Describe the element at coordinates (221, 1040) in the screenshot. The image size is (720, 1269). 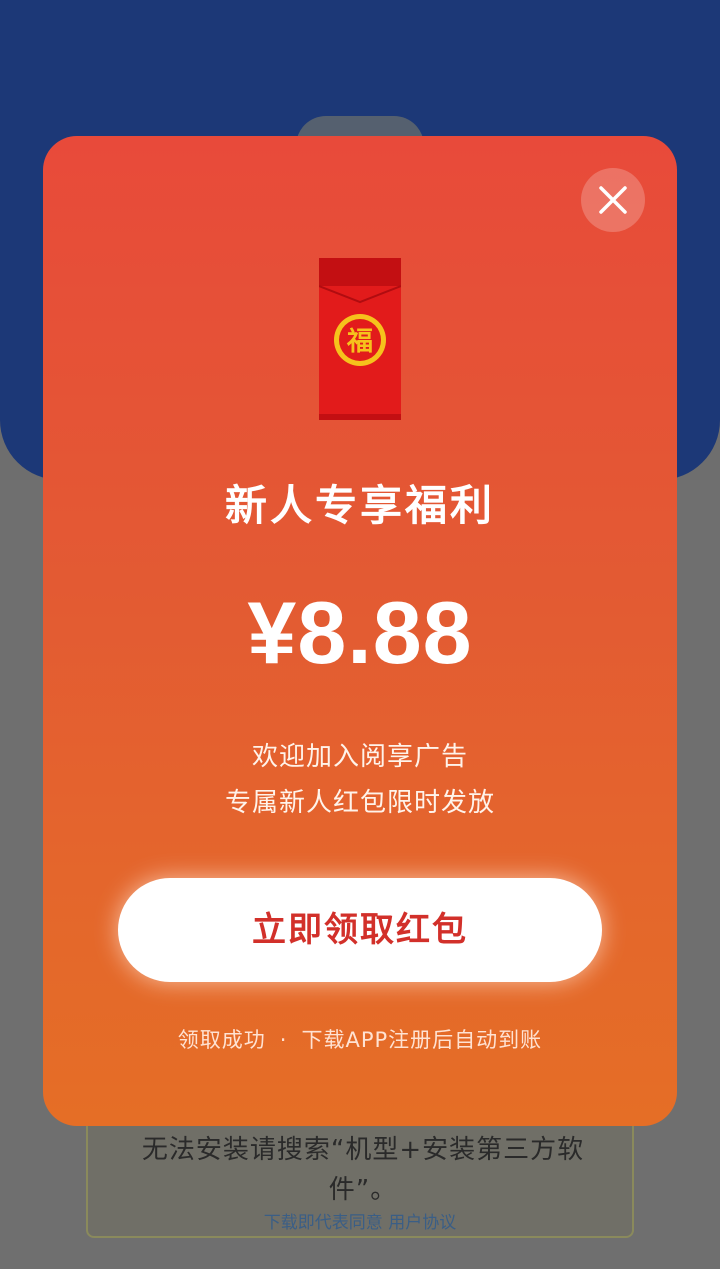
I see `footnote-success: 领取成功` at that location.